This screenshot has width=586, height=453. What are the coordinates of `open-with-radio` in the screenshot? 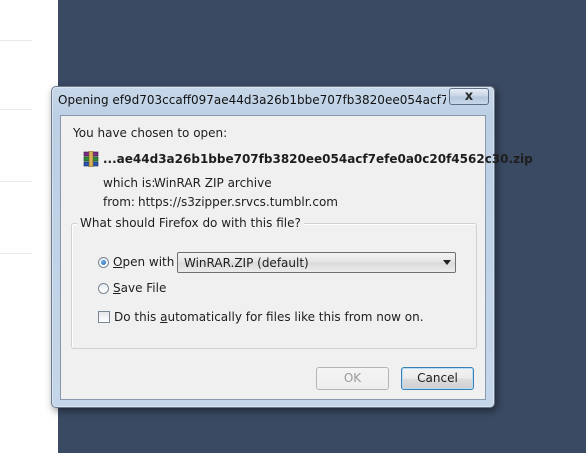 It's located at (103, 262).